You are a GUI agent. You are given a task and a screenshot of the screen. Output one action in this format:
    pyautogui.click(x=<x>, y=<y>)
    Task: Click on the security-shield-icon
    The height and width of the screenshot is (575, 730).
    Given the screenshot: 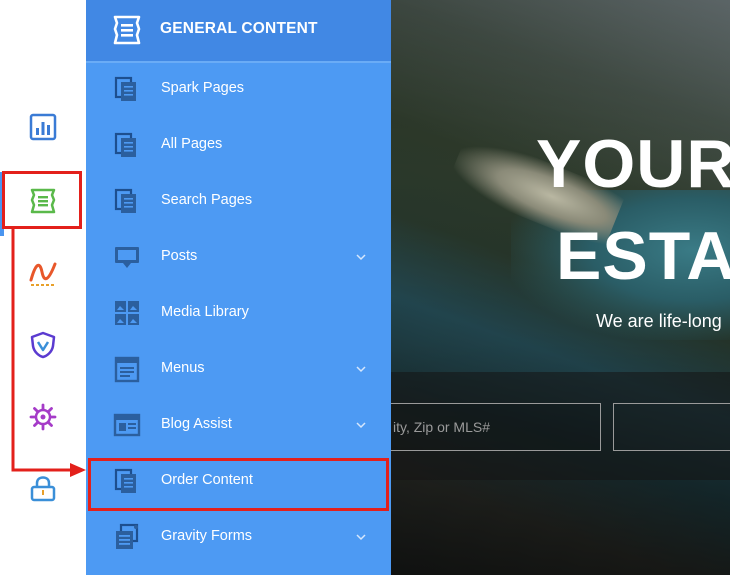 What is the action you would take?
    pyautogui.click(x=43, y=345)
    